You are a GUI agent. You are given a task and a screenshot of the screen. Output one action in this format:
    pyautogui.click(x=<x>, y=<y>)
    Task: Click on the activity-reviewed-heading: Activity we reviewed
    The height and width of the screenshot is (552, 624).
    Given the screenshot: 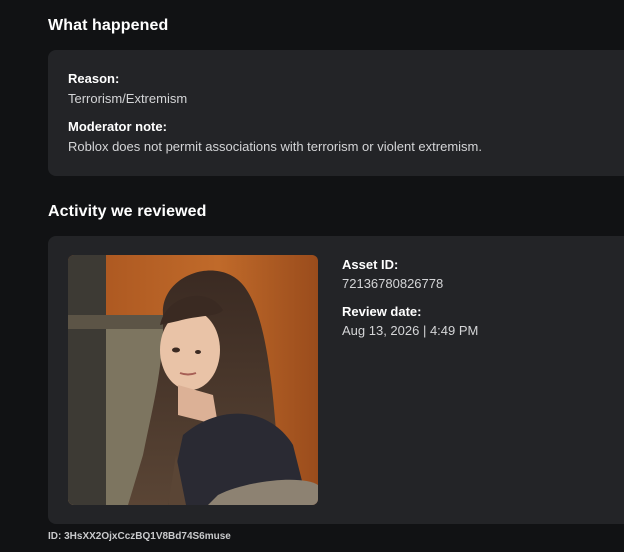 What is the action you would take?
    pyautogui.click(x=127, y=211)
    